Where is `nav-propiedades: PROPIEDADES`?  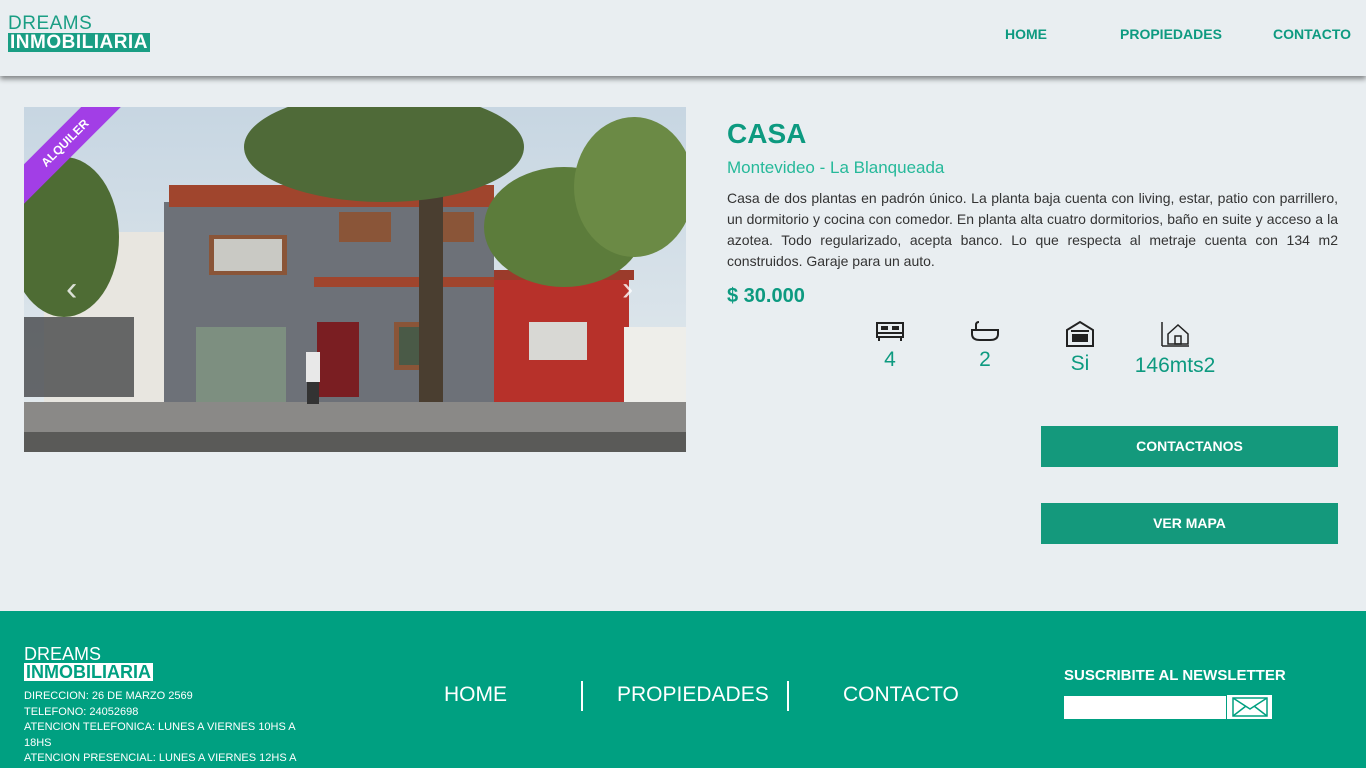 nav-propiedades: PROPIEDADES is located at coordinates (1171, 34).